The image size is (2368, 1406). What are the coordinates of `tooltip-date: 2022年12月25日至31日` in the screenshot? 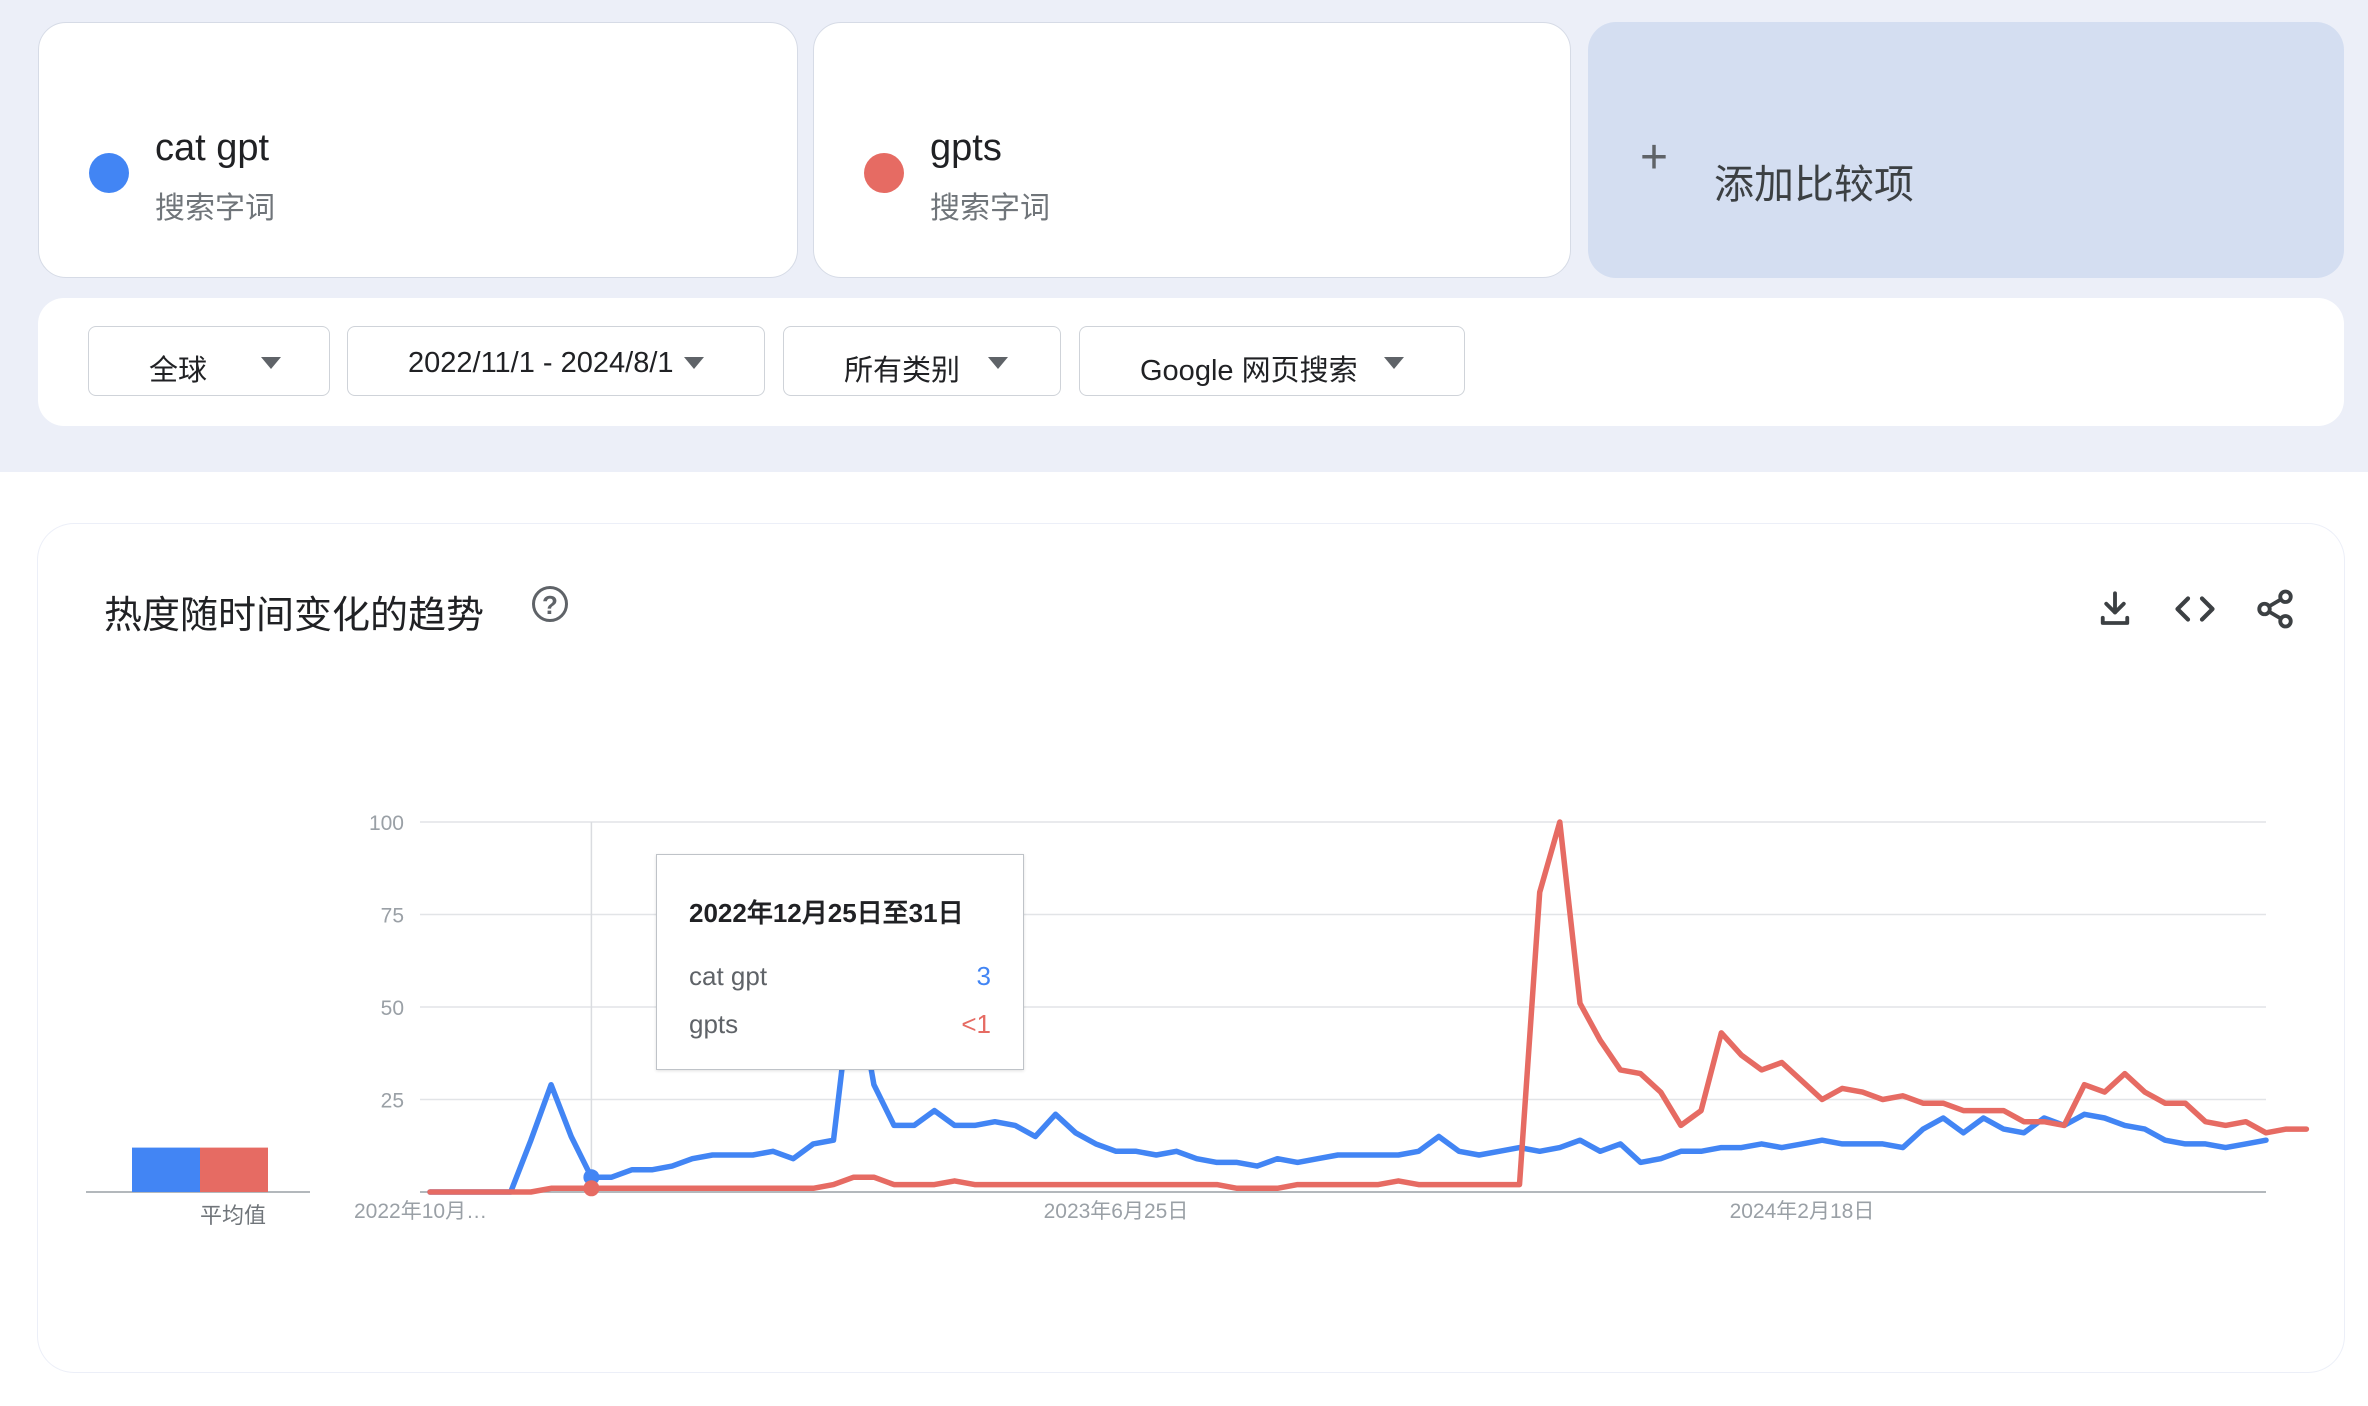 It's located at (826, 913).